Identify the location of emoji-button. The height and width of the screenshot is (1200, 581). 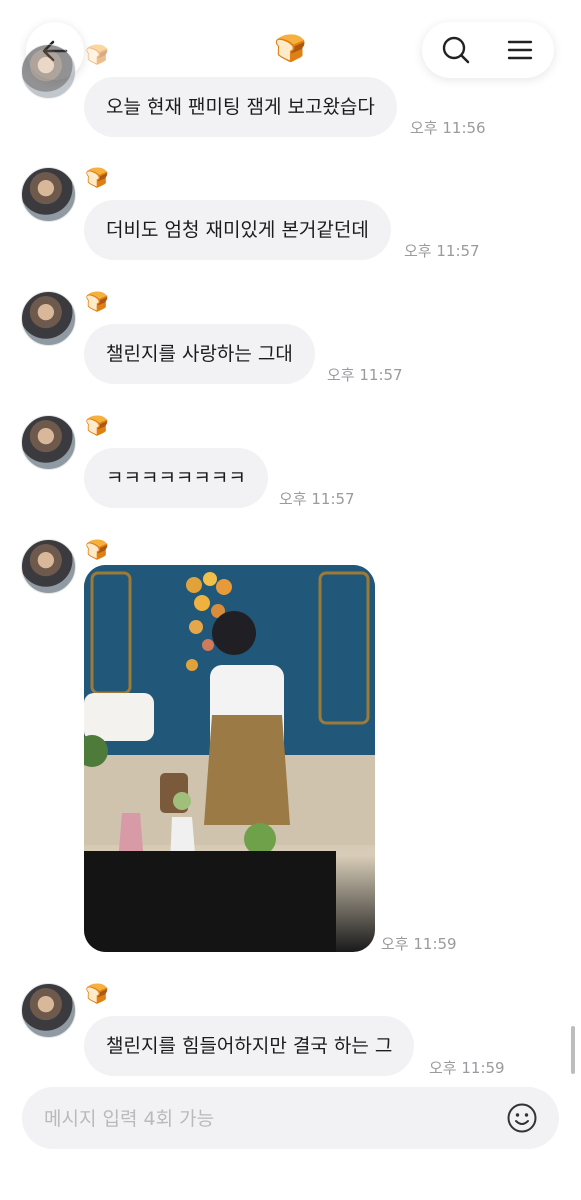
(522, 1118).